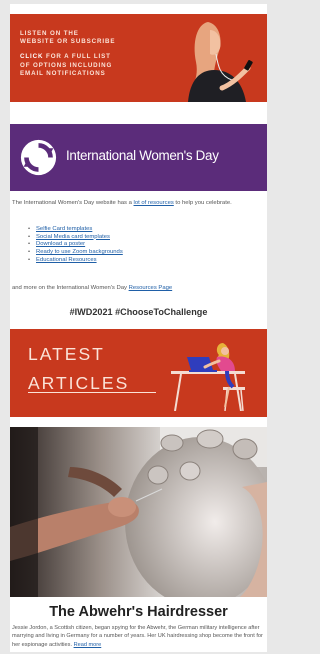 This screenshot has width=320, height=654. Describe the element at coordinates (49, 33) in the screenshot. I see `listen-line-1: LISTEN ON THE` at that location.